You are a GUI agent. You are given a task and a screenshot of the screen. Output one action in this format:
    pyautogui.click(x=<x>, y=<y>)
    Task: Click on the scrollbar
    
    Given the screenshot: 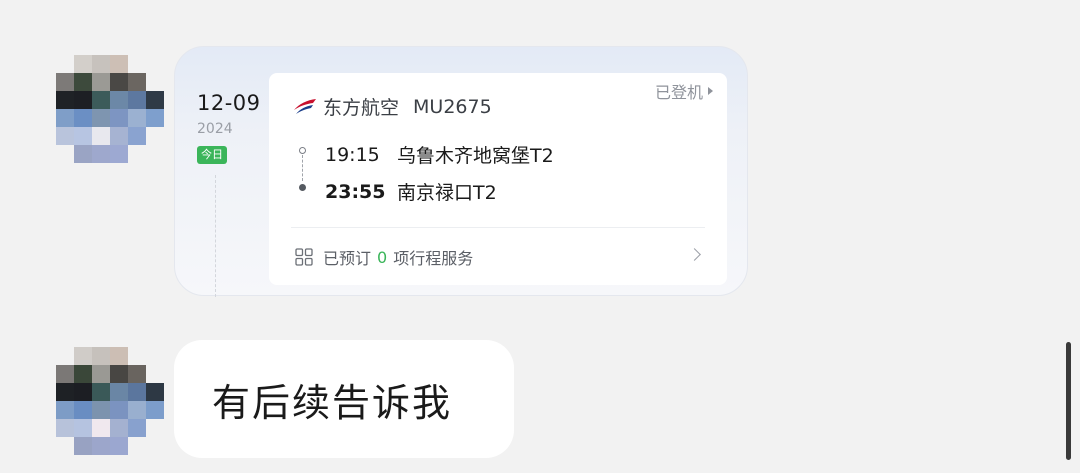 What is the action you would take?
    pyautogui.click(x=1068, y=401)
    